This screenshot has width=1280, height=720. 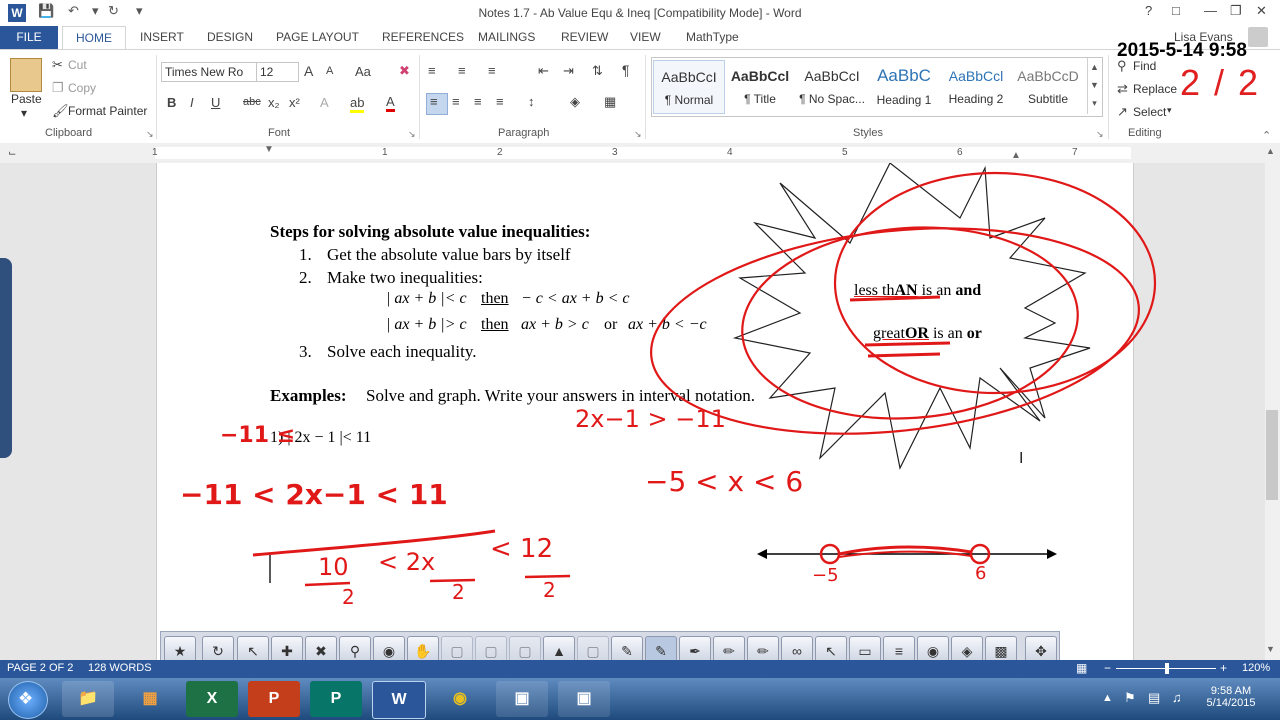 I want to click on media-app-icon: ▦, so click(x=150, y=699).